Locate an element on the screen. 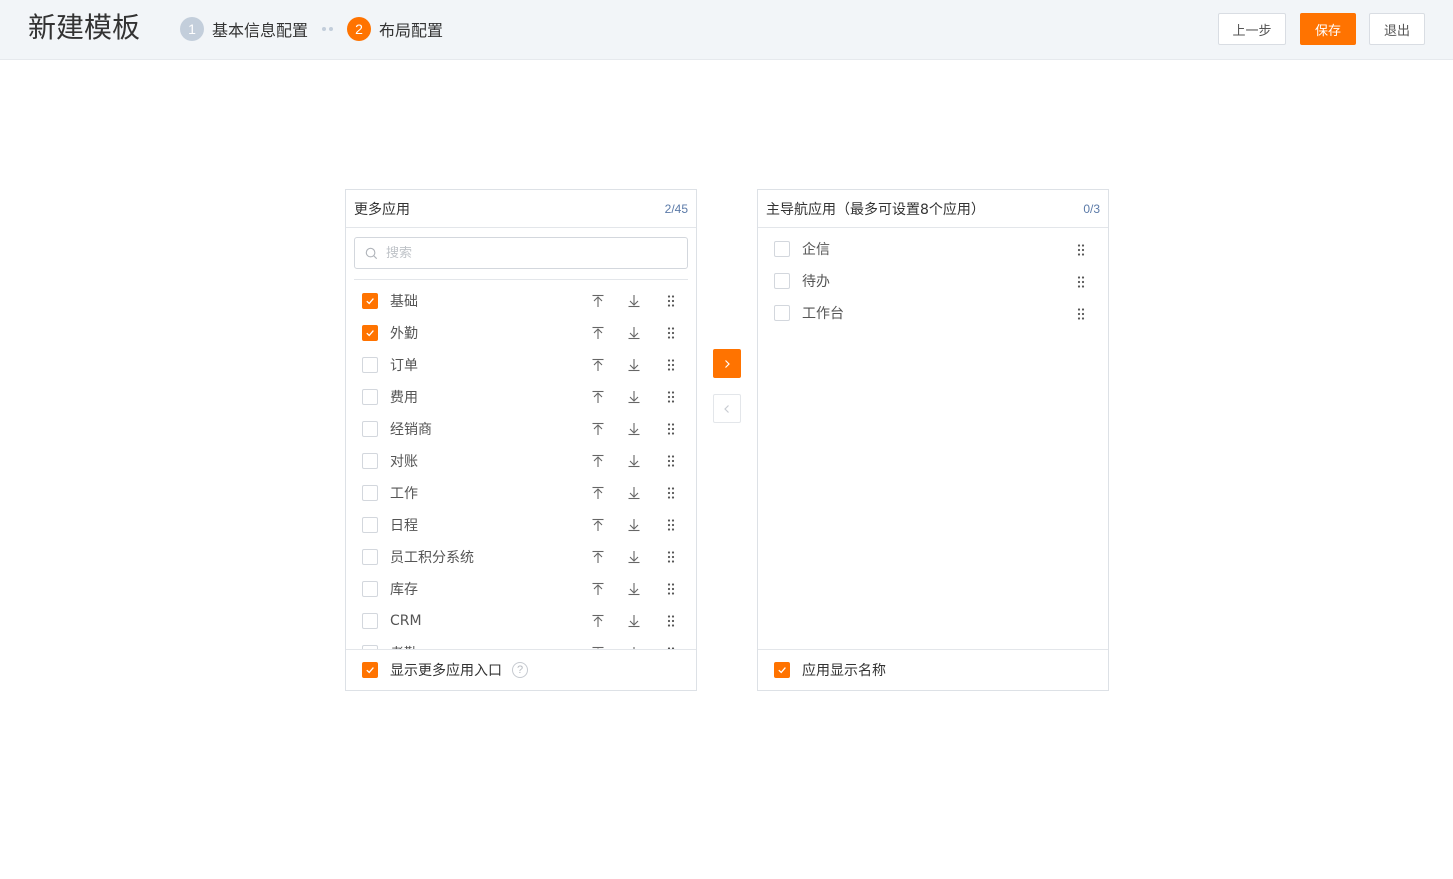 This screenshot has height=879, width=1453. chevron-right-icon is located at coordinates (727, 363).